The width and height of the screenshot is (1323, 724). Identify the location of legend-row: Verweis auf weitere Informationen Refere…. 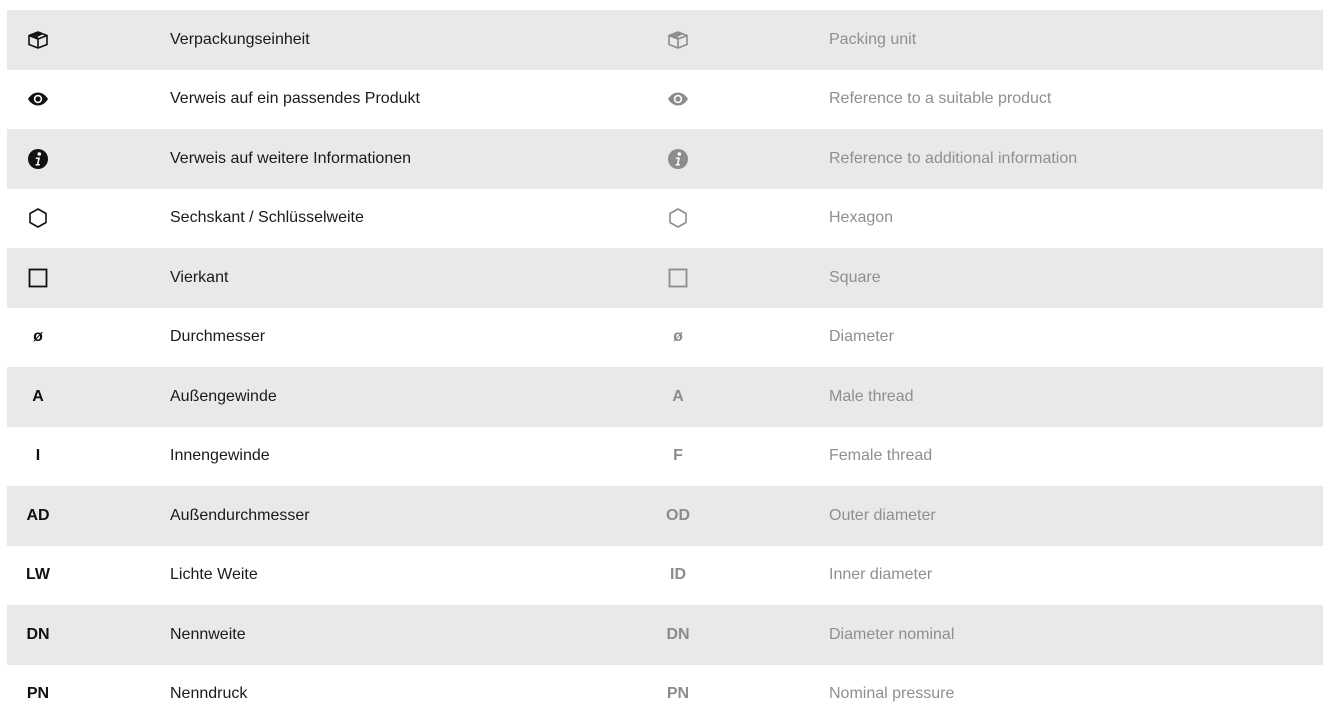
(665, 159).